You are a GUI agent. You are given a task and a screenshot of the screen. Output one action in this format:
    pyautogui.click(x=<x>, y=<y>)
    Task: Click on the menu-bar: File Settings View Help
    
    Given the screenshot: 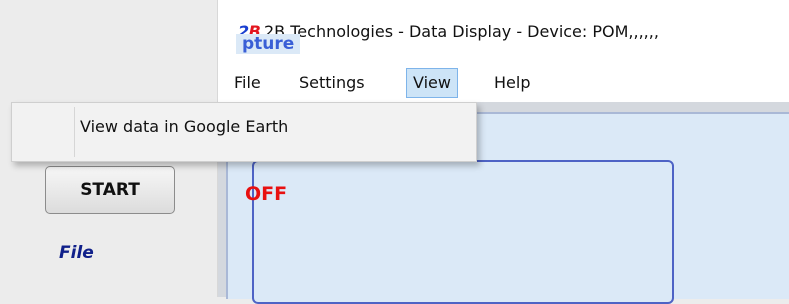 What is the action you would take?
    pyautogui.click(x=503, y=82)
    